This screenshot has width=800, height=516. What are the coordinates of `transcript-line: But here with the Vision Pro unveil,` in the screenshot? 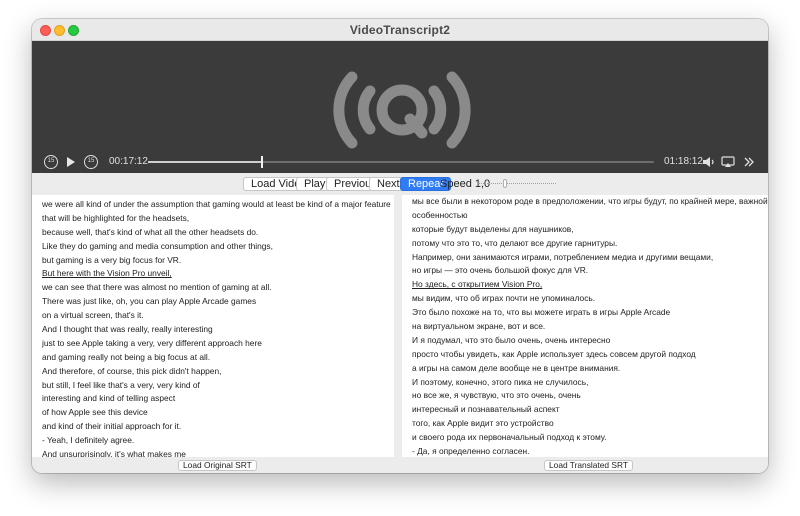 It's located at (216, 274).